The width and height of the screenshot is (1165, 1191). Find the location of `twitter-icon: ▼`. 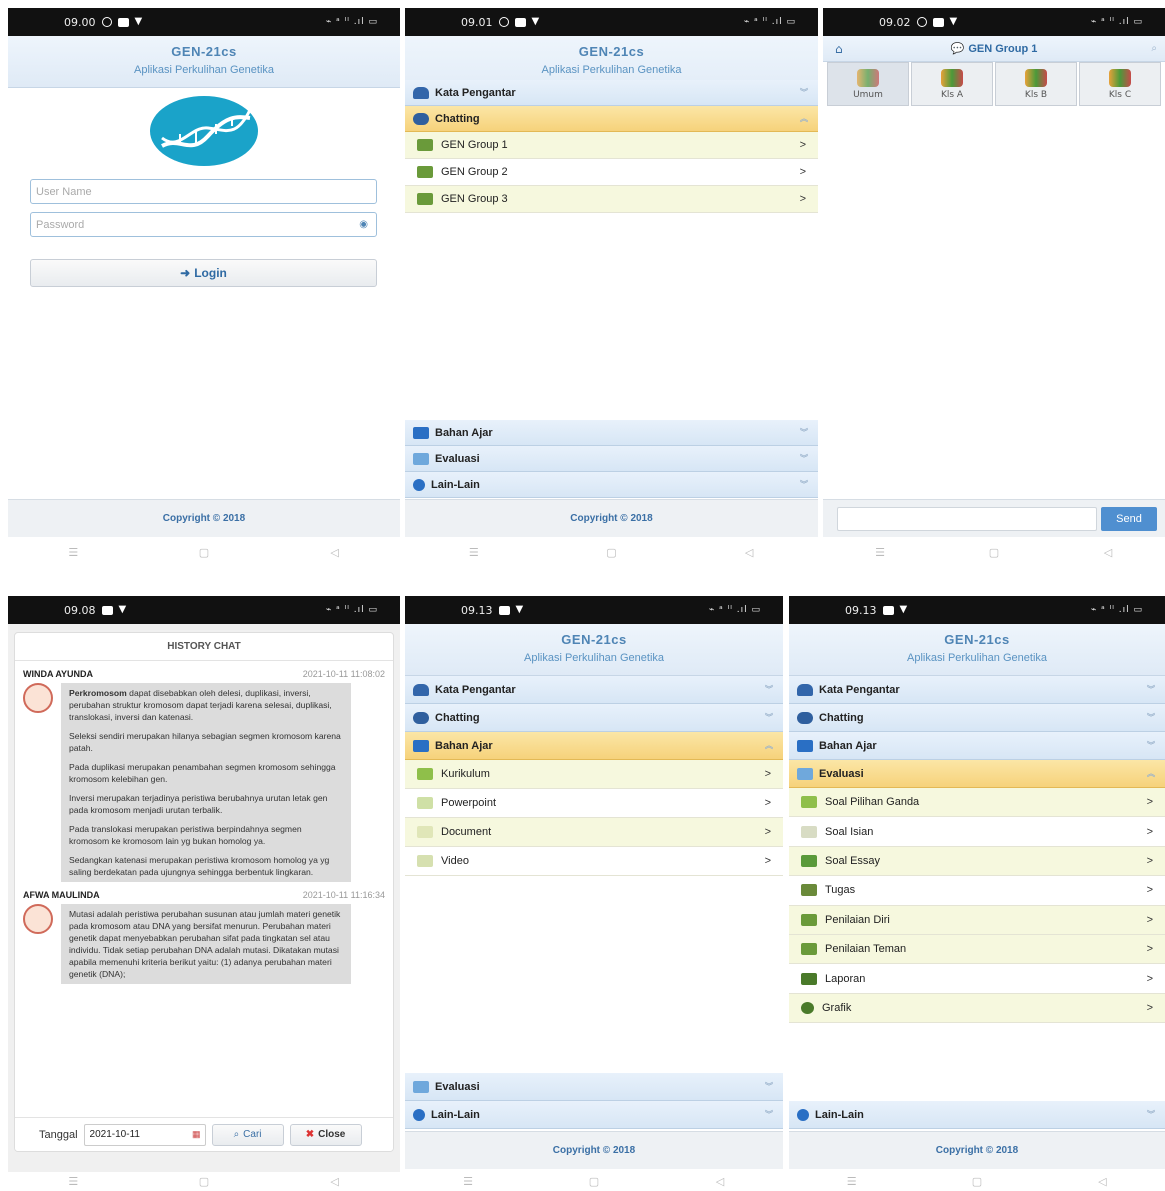

twitter-icon: ▼ is located at coordinates (122, 609).